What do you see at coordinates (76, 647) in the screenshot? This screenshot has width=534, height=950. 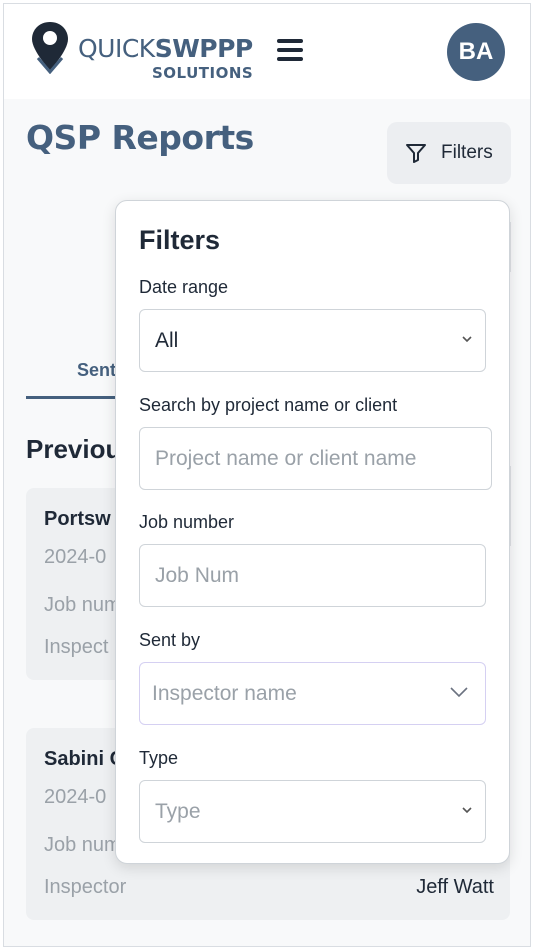 I see `inspector-label: Inspect` at bounding box center [76, 647].